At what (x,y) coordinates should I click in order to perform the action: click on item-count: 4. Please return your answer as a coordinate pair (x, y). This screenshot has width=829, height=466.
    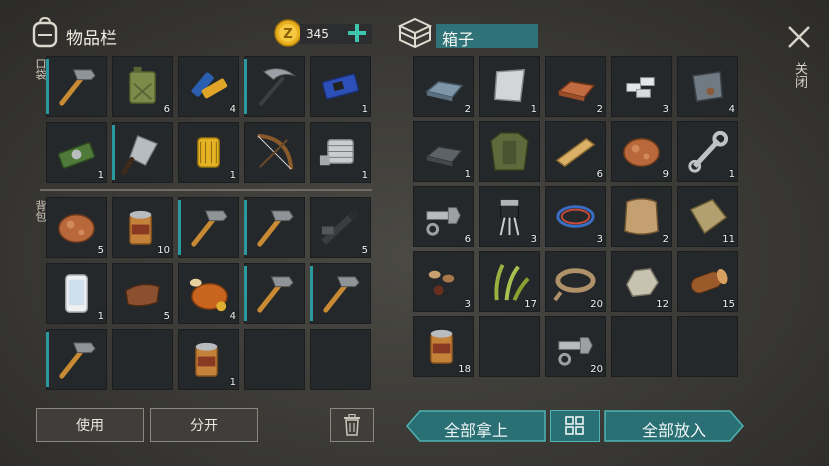
    Looking at the image, I should click on (232, 109).